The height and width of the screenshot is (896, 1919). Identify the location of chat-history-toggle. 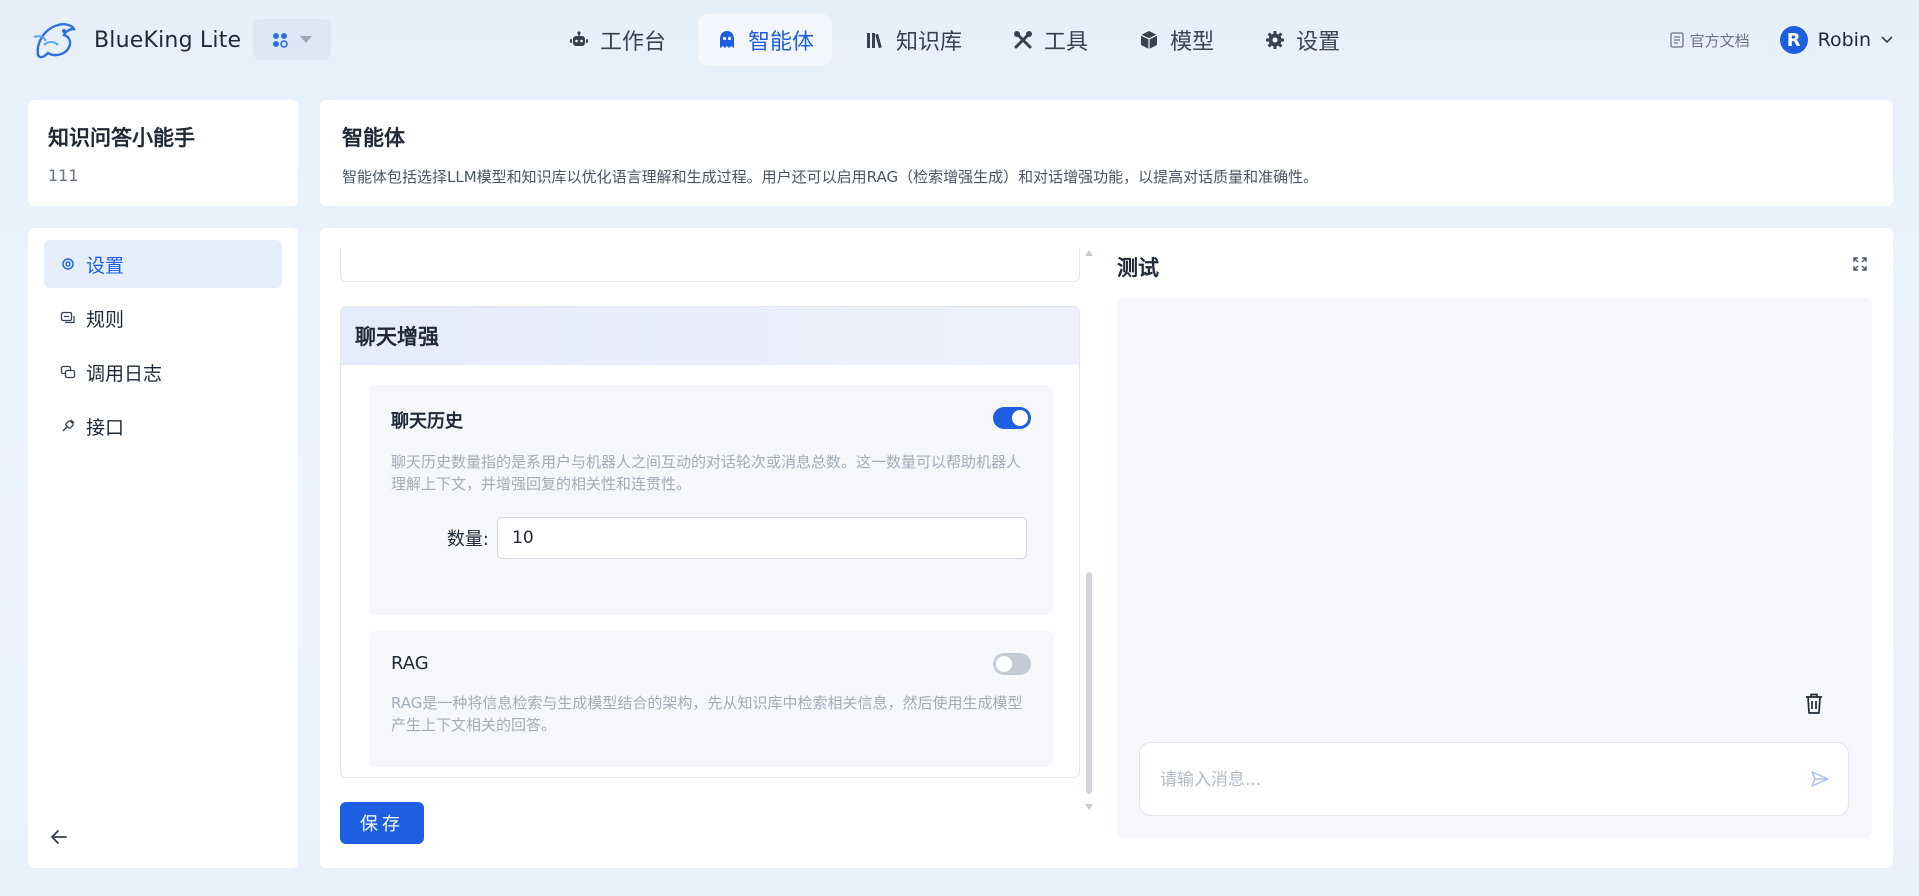
(1012, 418).